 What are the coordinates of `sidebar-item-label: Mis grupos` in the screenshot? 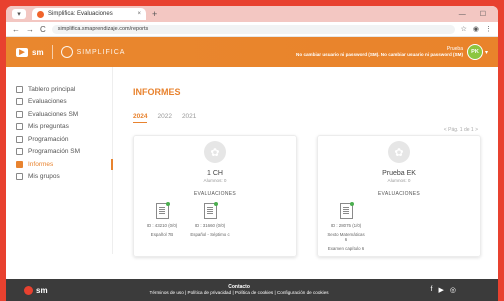 It's located at (44, 177).